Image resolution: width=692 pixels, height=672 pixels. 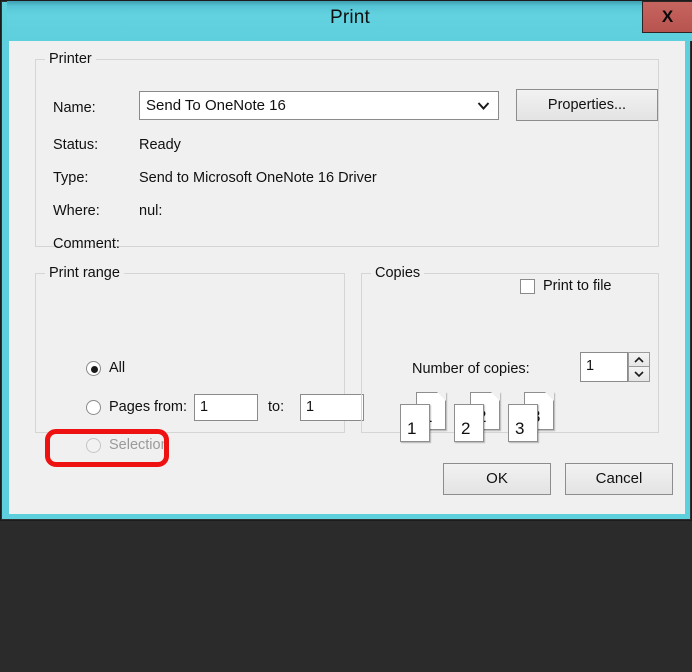 I want to click on radio-pages-circle, so click(x=93, y=407).